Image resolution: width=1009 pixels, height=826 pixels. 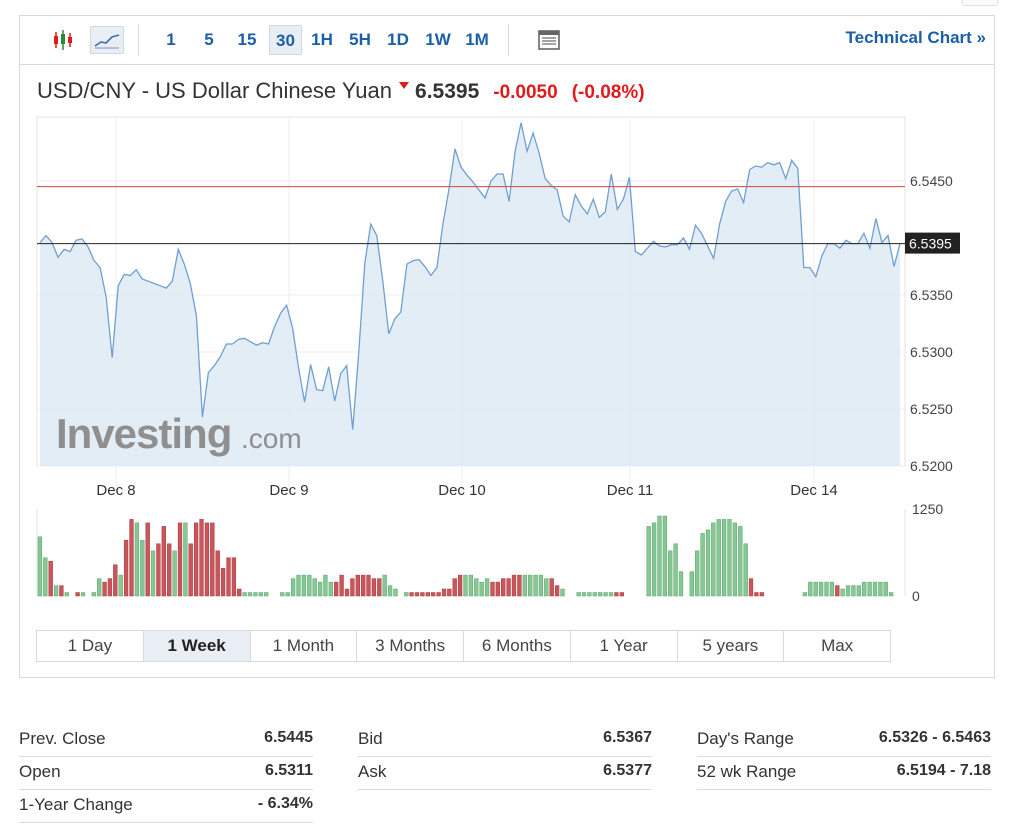 What do you see at coordinates (630, 490) in the screenshot?
I see `x-axis-label: Dec 11` at bounding box center [630, 490].